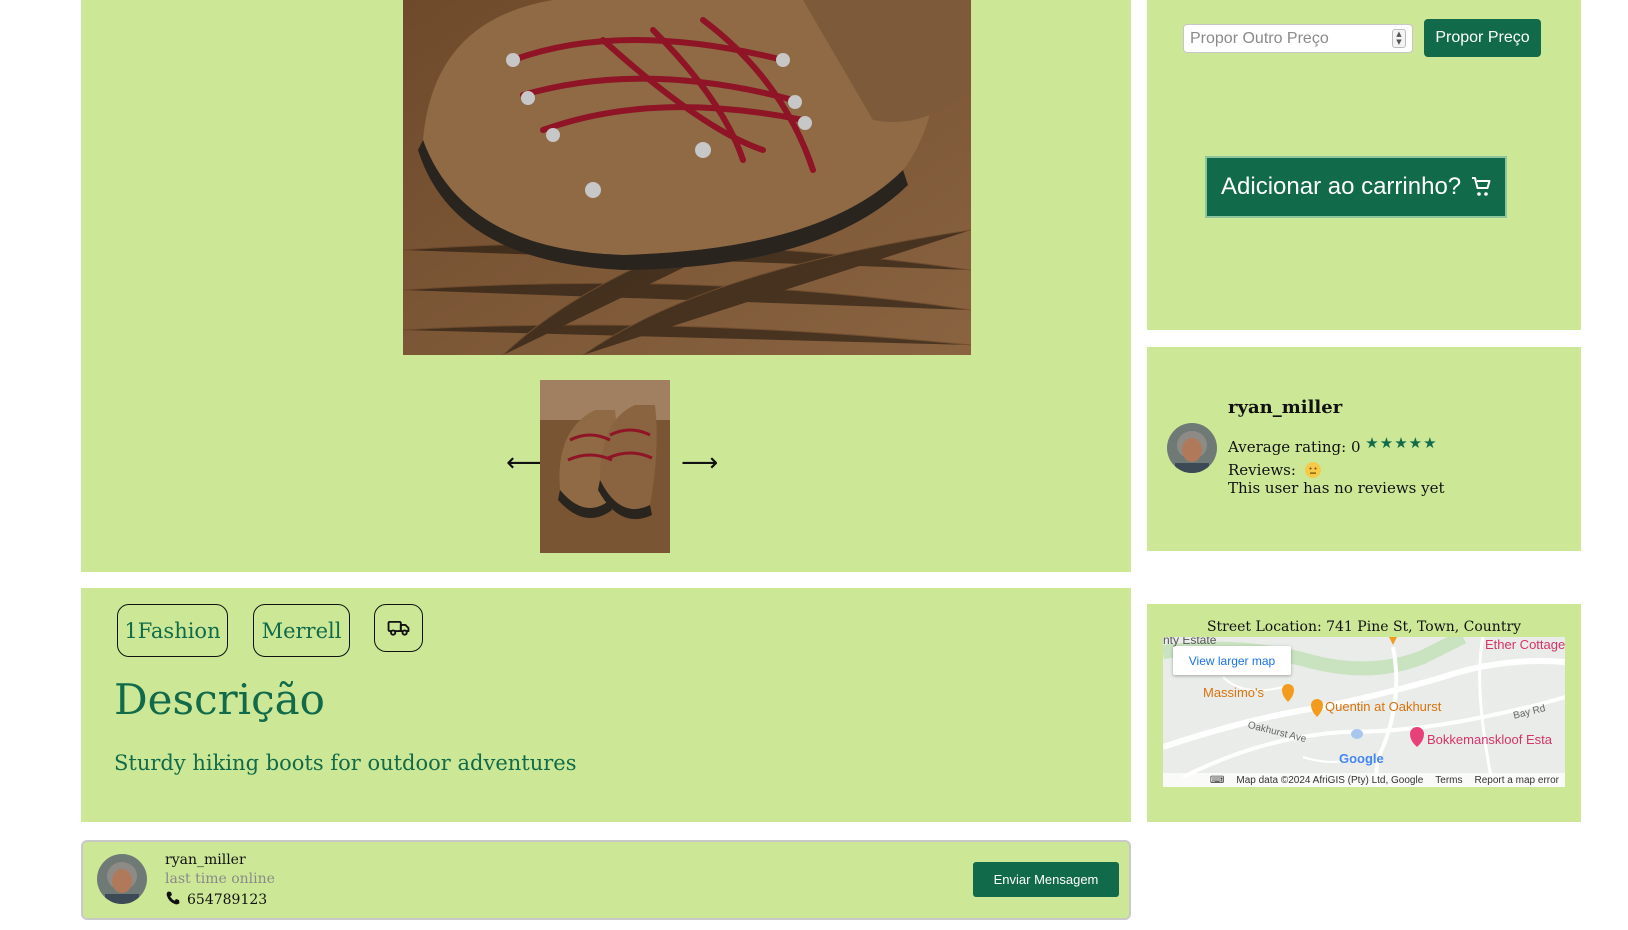 The height and width of the screenshot is (930, 1628). Describe the element at coordinates (1336, 488) in the screenshot. I see `no-reviews-text: This user has no reviews yet` at that location.